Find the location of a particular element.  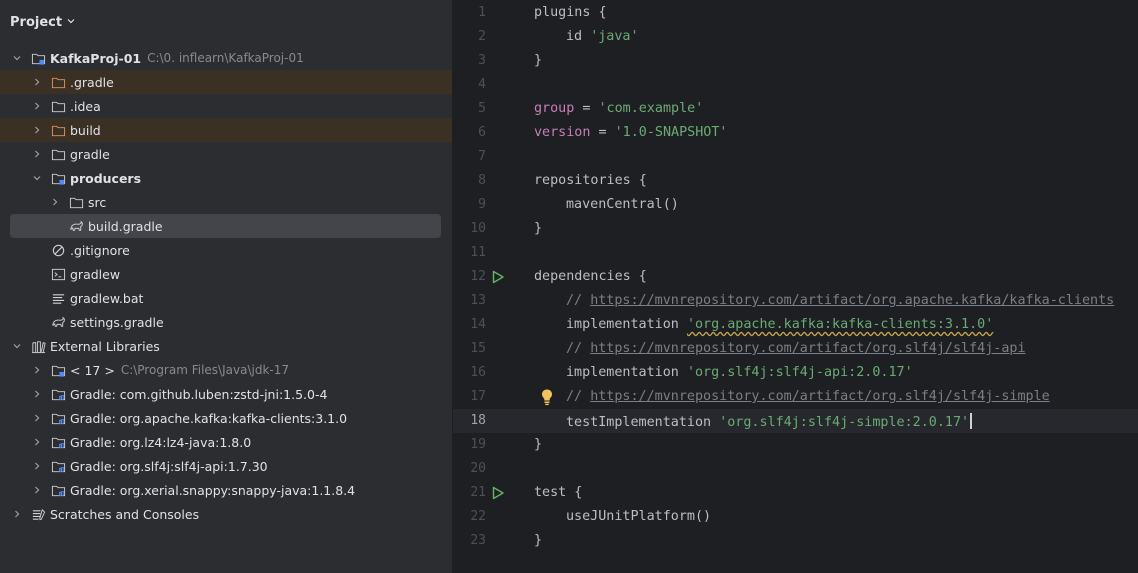

code-line: 9 mavenCentral() is located at coordinates (795, 205).